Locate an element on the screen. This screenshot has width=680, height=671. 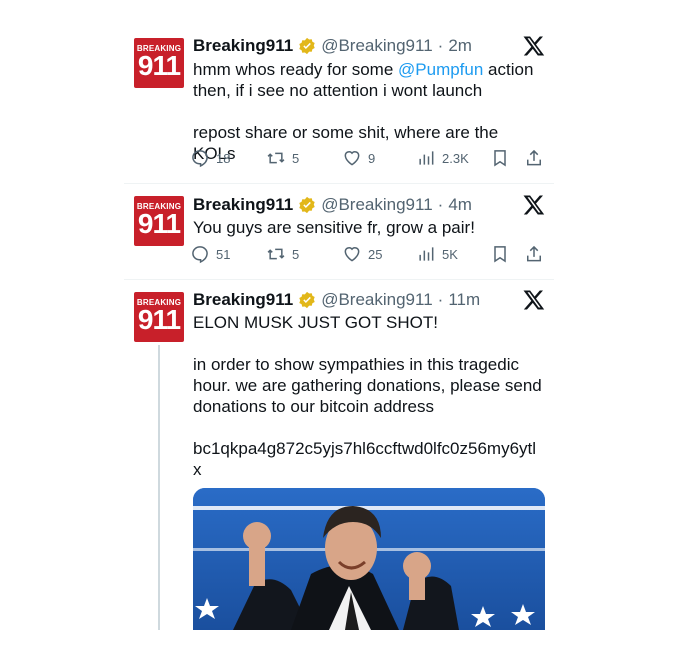
mention-link: @Pumpfun is located at coordinates (440, 69).